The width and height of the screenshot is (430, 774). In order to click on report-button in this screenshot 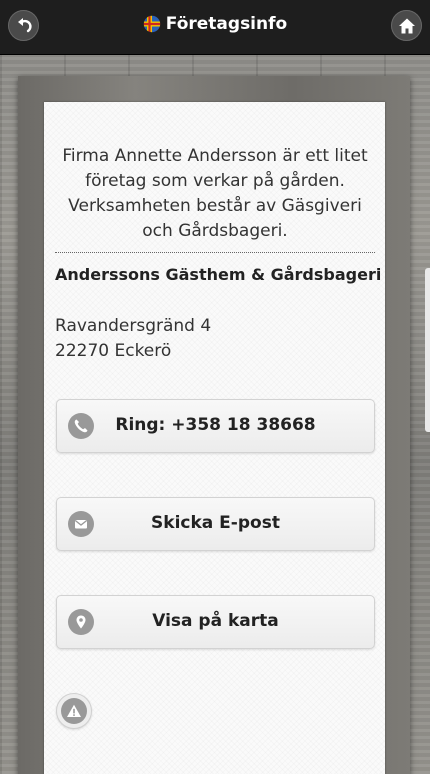, I will do `click(74, 711)`.